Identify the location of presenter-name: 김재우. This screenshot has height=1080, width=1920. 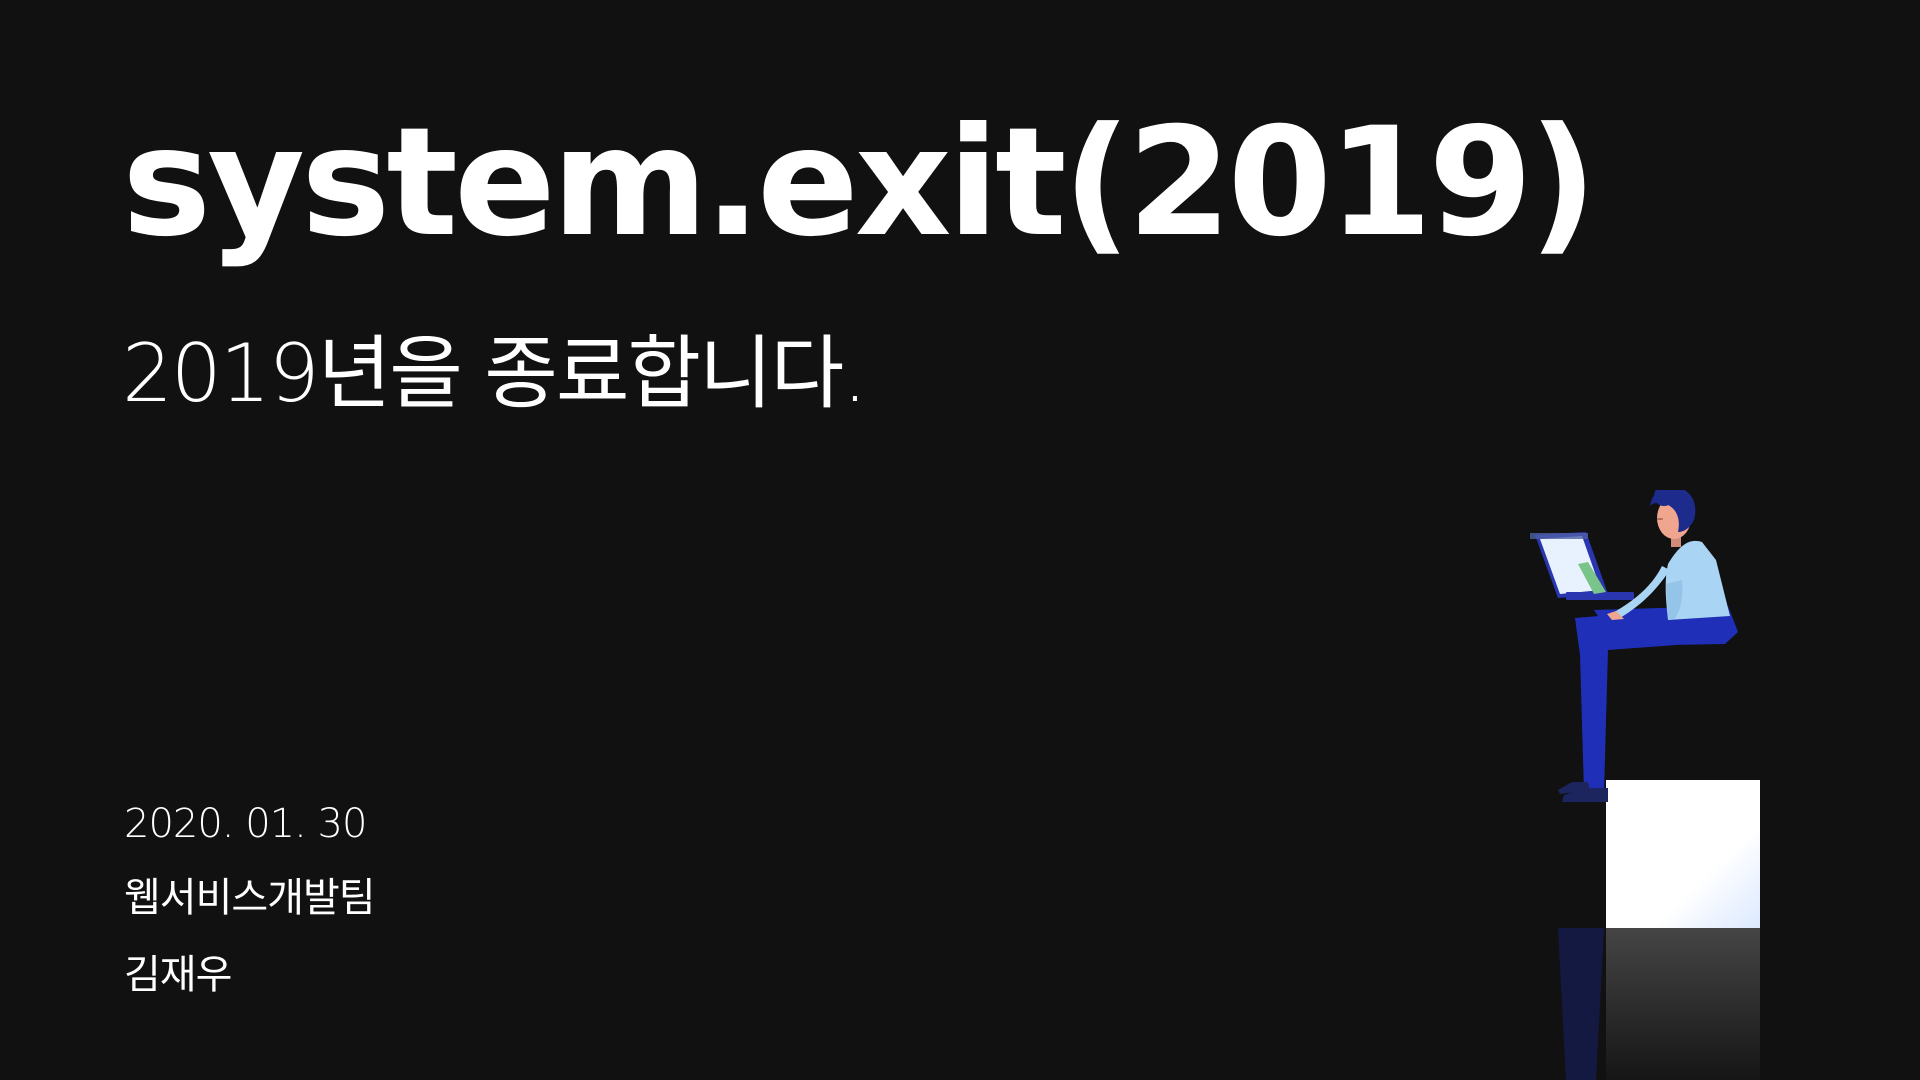
(178, 975).